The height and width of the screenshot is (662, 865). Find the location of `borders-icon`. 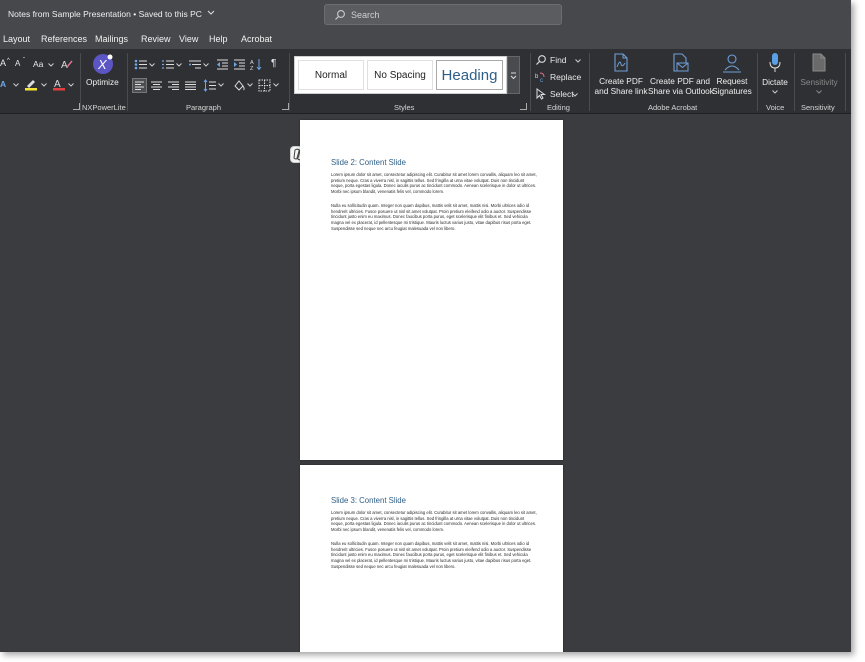

borders-icon is located at coordinates (264, 85).